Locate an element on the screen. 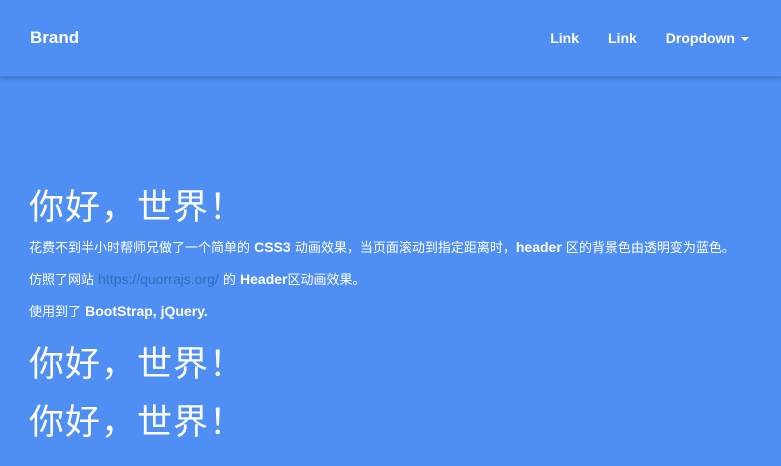 This screenshot has width=781, height=466. page-heading-2: 你好，世界！ is located at coordinates (137, 365).